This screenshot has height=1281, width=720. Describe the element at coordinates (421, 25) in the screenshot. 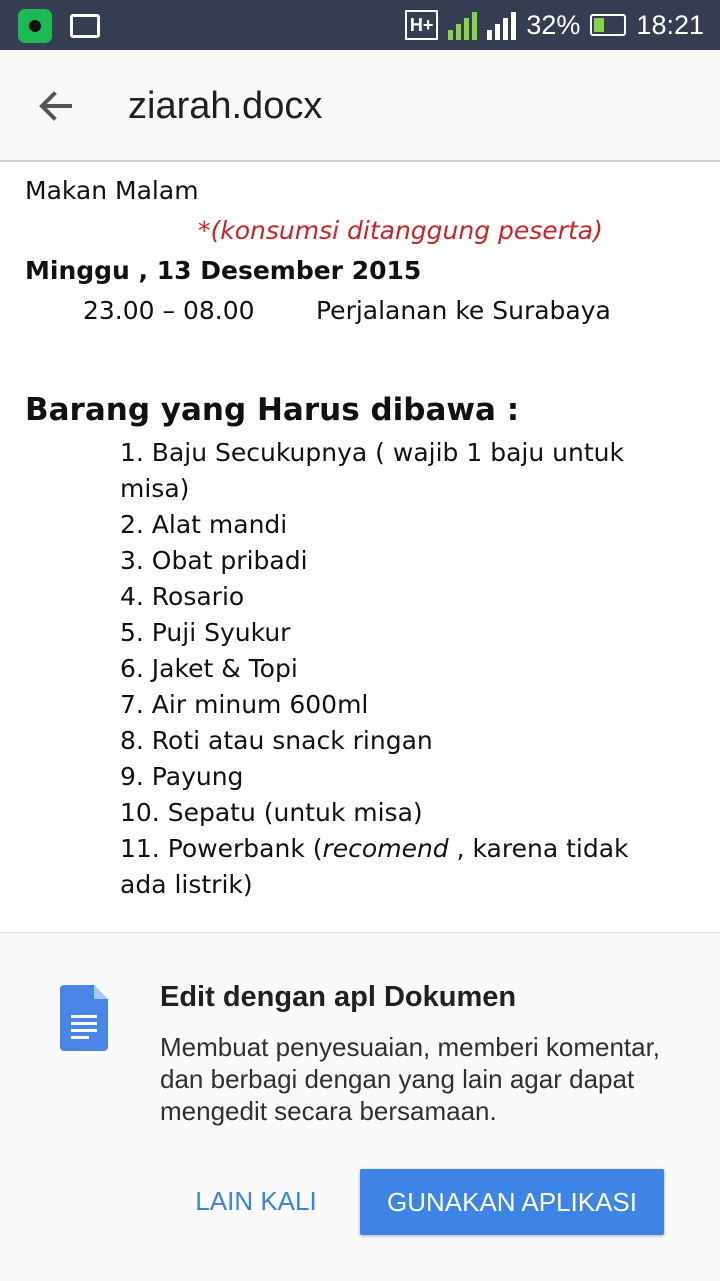

I see `network-type-indicator: H+` at that location.